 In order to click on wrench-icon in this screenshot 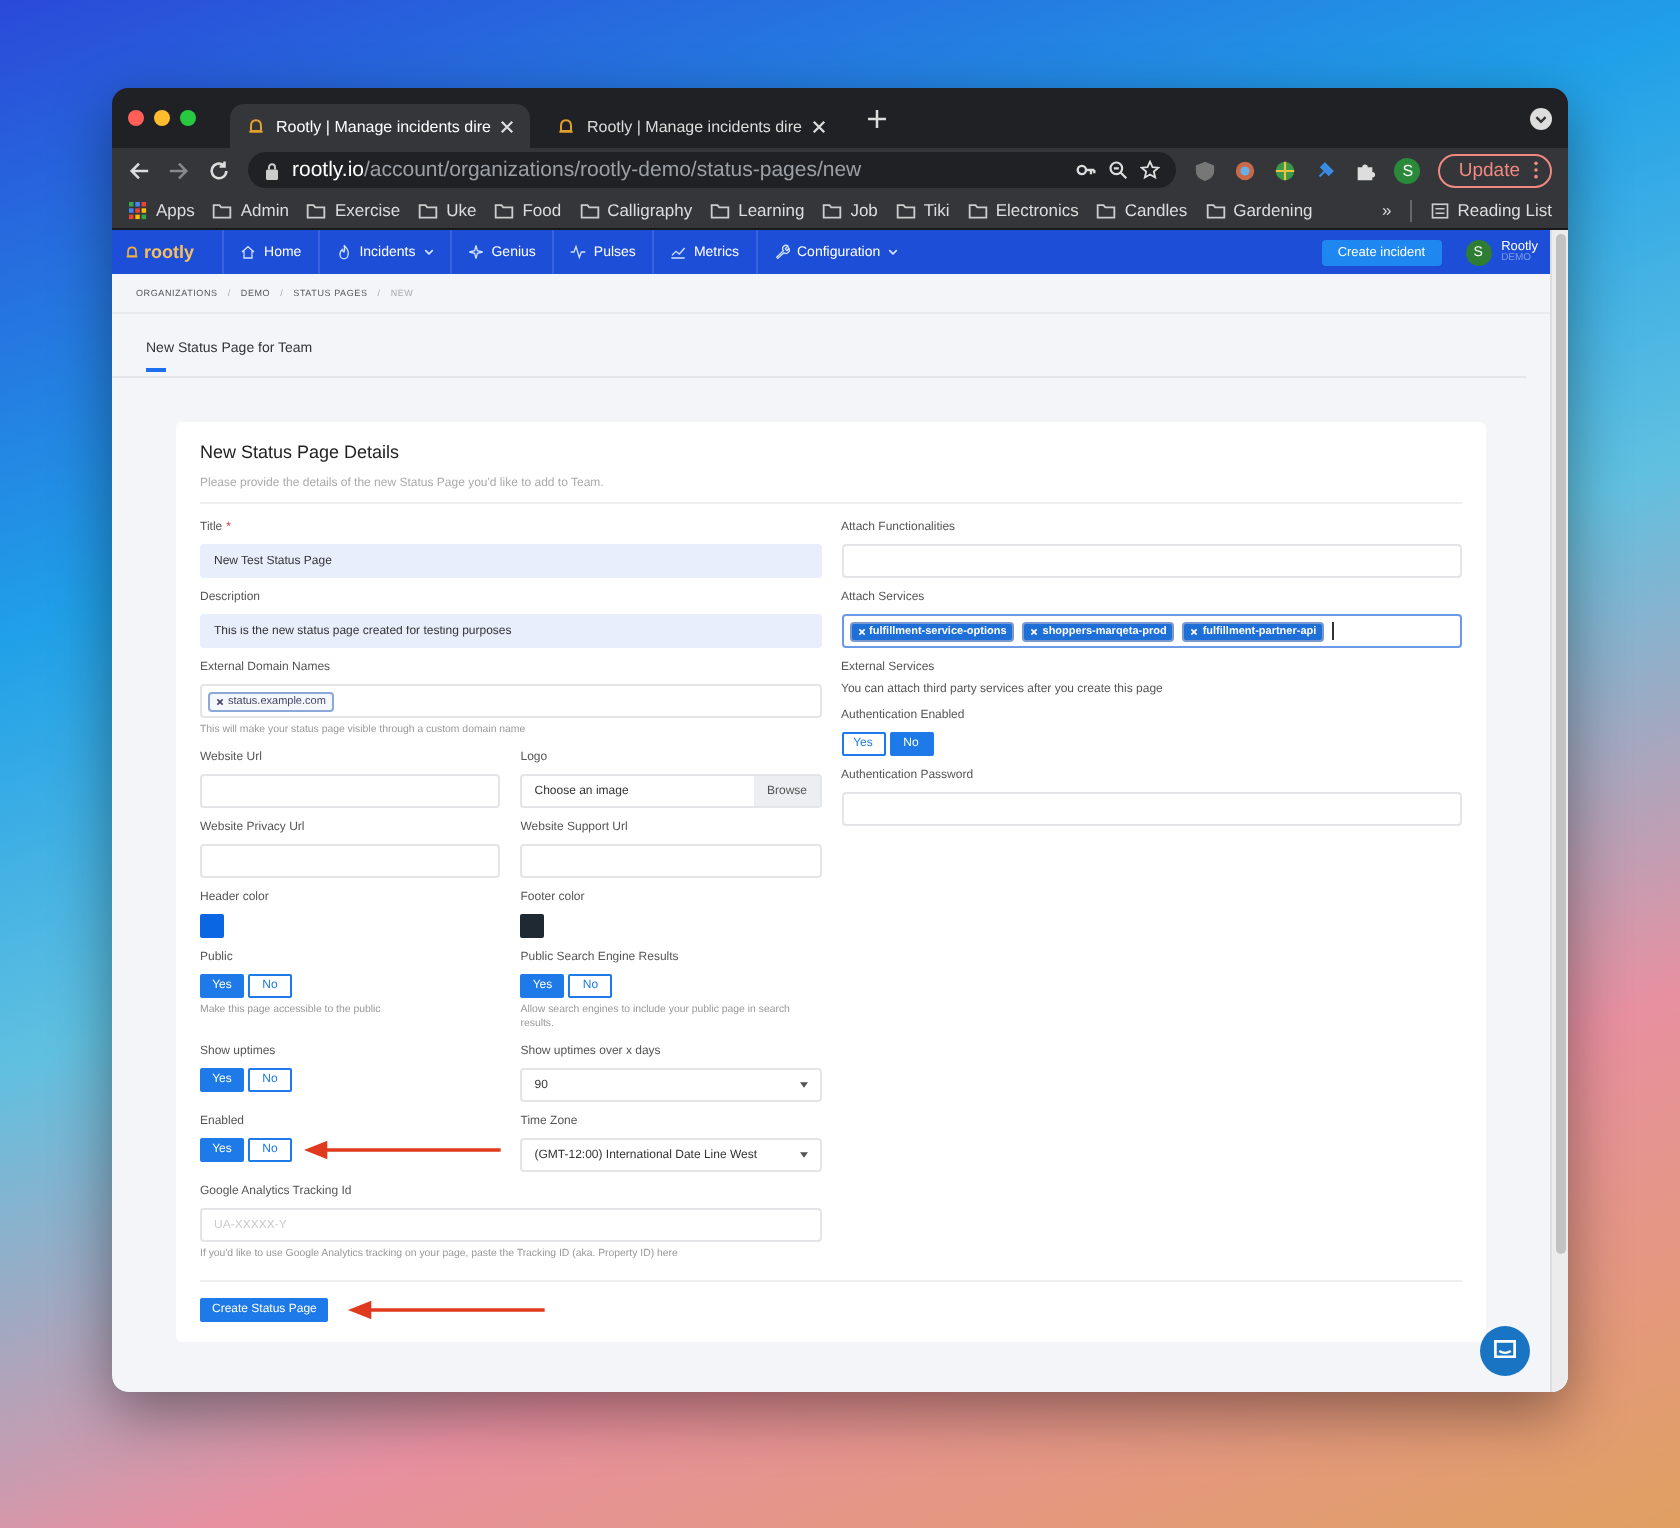, I will do `click(781, 252)`.